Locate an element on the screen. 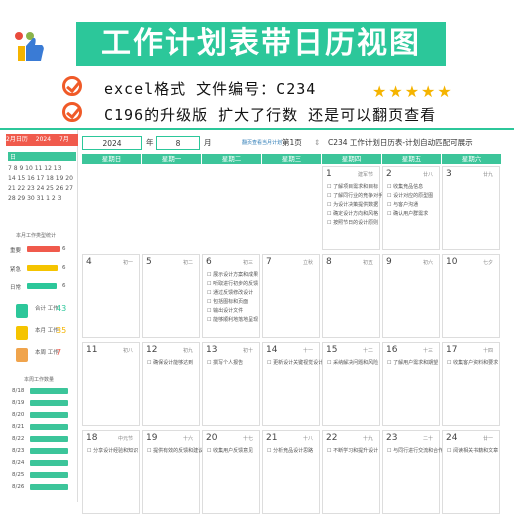  day-cell: 20 十七 ☐ 收集用户反馈意见 is located at coordinates (231, 472).